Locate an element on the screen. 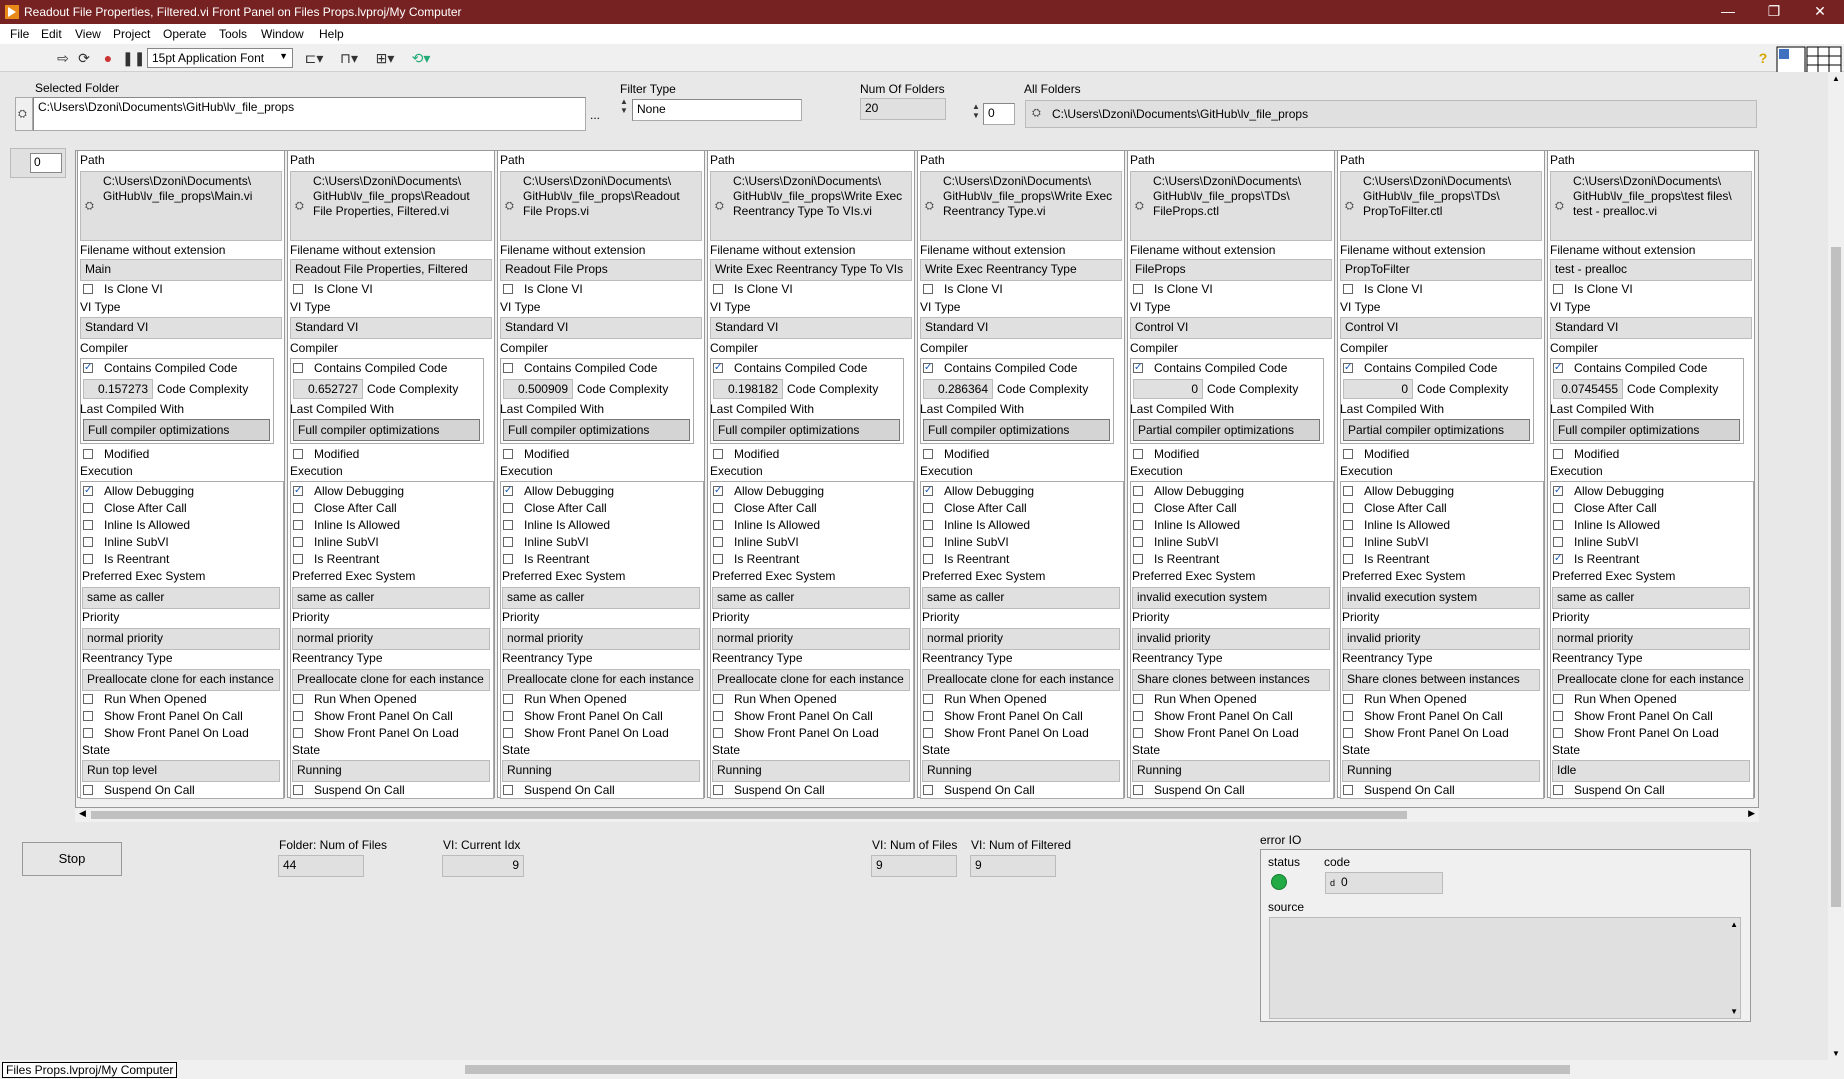 The width and height of the screenshot is (1844, 1079). array-scroll-thumb is located at coordinates (749, 815).